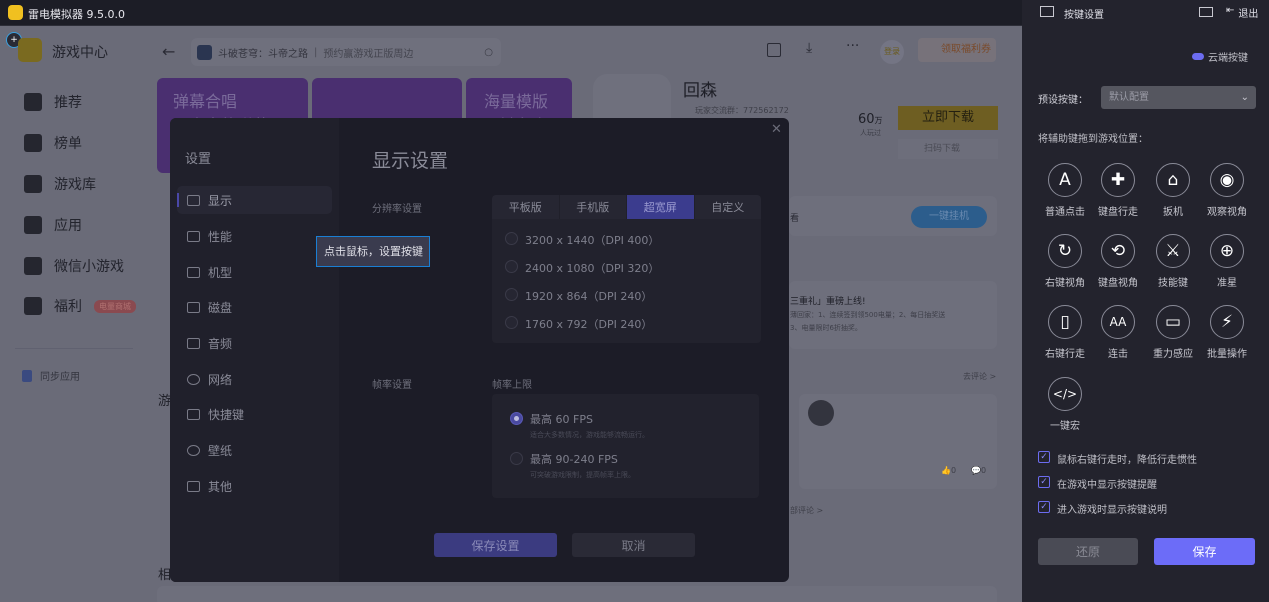  Describe the element at coordinates (193, 414) in the screenshot. I see `keyboard-icon` at that location.